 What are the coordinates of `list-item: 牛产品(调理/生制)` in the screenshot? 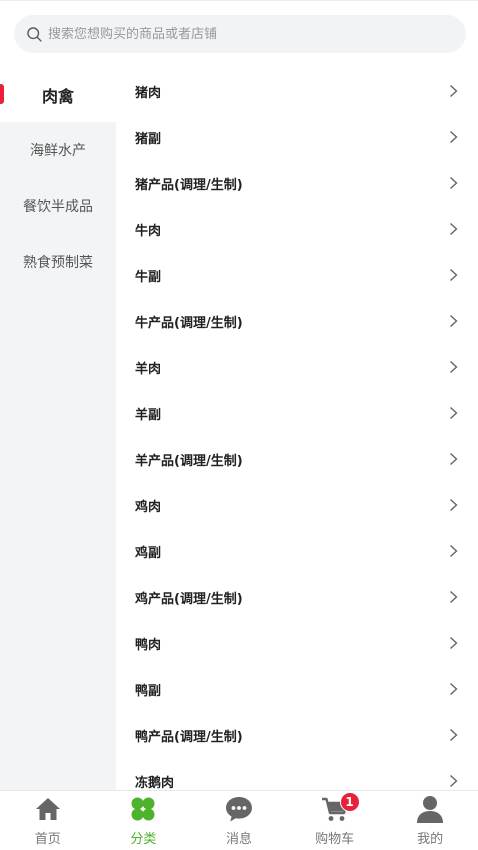 It's located at (297, 321).